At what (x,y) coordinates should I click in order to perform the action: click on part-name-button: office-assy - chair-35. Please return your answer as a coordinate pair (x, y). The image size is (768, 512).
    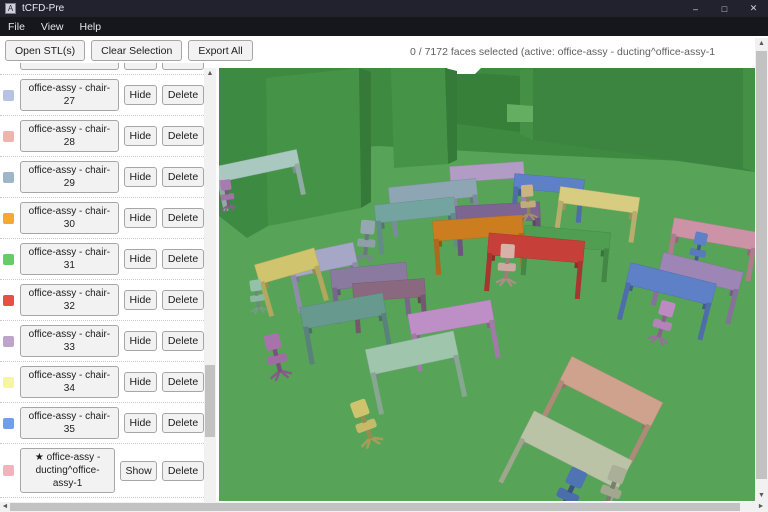
    Looking at the image, I should click on (69, 423).